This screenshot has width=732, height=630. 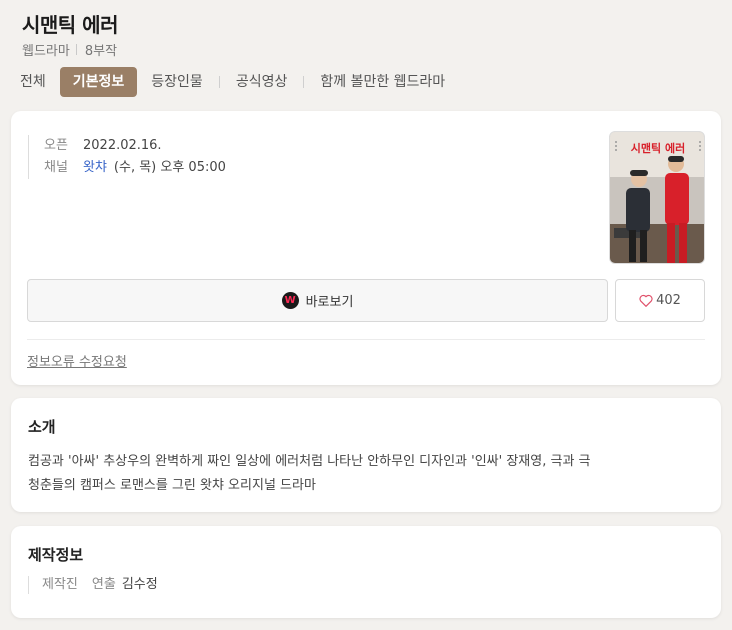 I want to click on director-role: 연출, so click(x=103, y=584).